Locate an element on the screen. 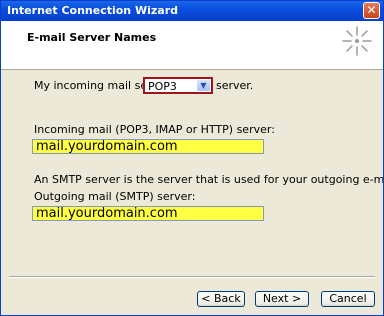  close-icon: ✕ is located at coordinates (371, 10).